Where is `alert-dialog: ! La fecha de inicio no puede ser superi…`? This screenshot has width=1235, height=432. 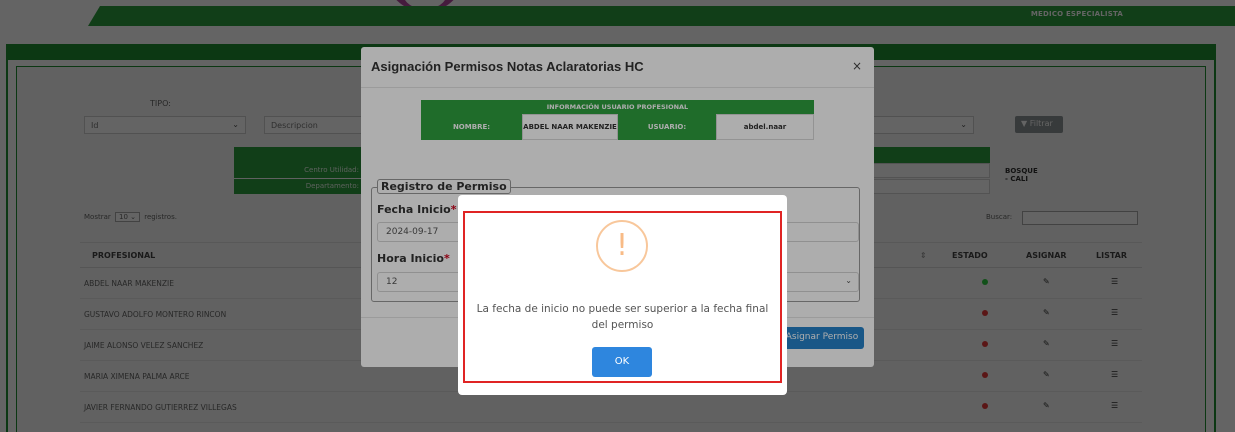
alert-dialog: ! La fecha de inicio no puede ser superi… is located at coordinates (622, 295).